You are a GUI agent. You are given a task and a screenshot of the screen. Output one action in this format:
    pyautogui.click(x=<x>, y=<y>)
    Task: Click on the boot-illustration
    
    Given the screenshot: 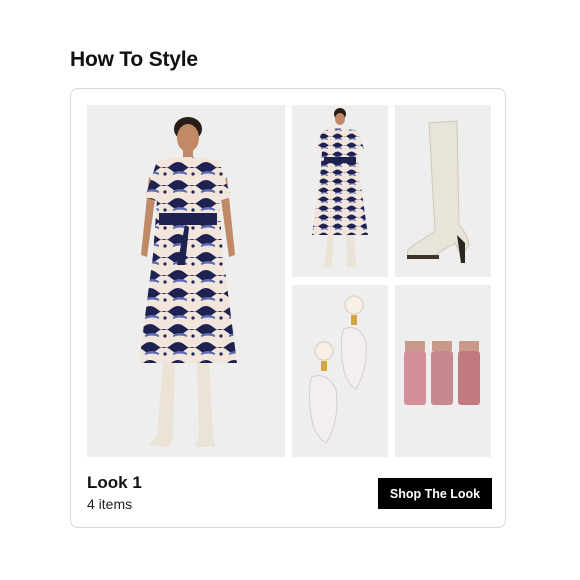 What is the action you would take?
    pyautogui.click(x=443, y=191)
    